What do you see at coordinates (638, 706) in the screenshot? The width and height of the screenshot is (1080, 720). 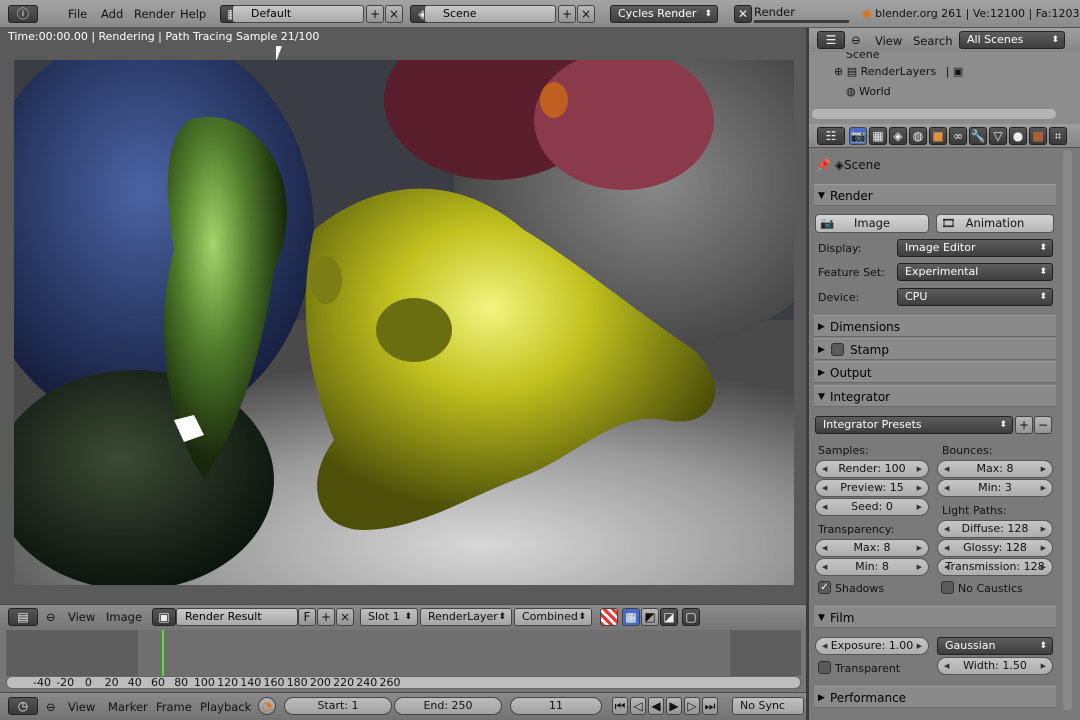 I see `jump-keyframe-back-icon: ◁` at bounding box center [638, 706].